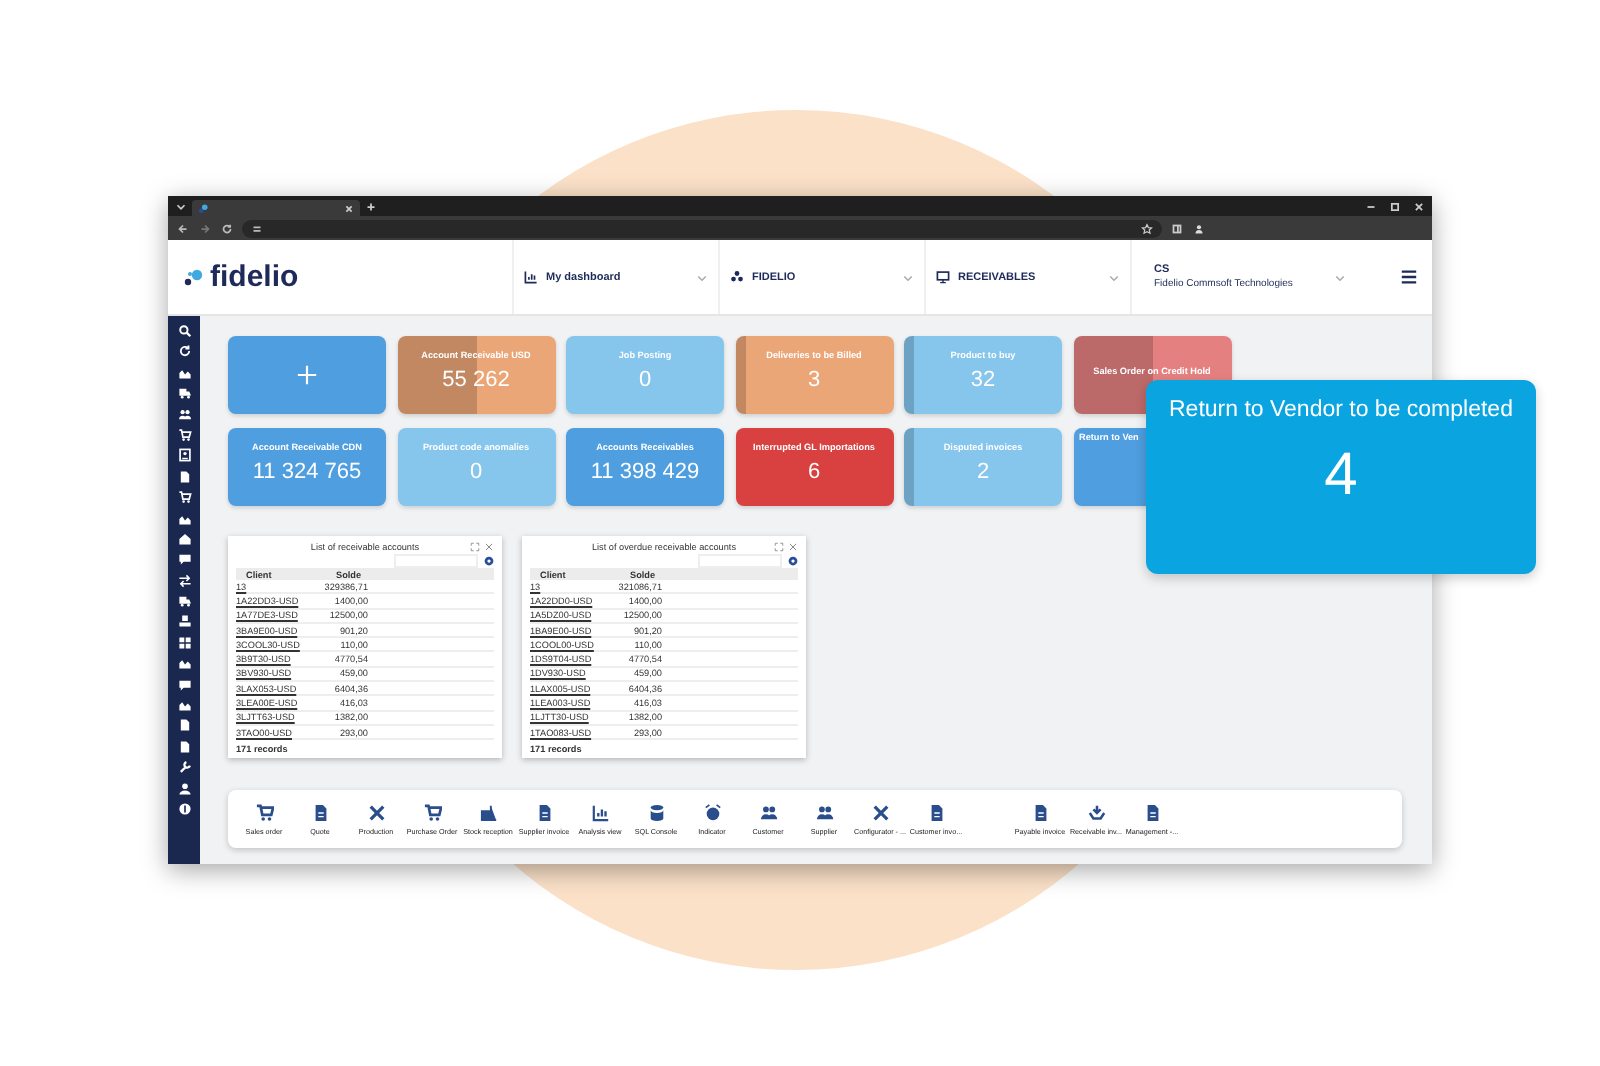 The height and width of the screenshot is (1066, 1600). What do you see at coordinates (203, 208) in the screenshot?
I see `favicon-icon` at bounding box center [203, 208].